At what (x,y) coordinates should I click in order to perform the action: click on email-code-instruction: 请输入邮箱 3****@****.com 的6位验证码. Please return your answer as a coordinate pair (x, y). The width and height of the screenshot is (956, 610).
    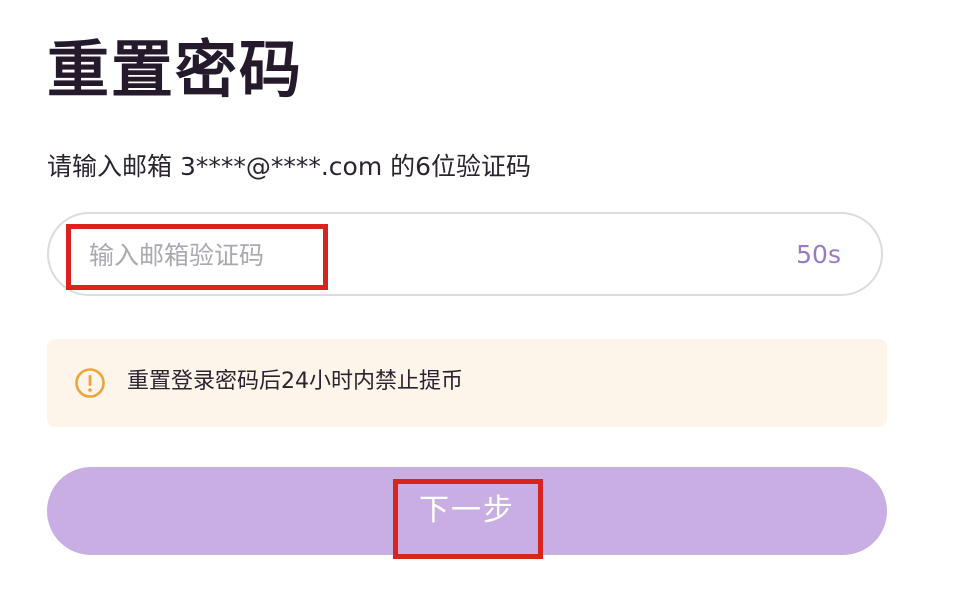
    Looking at the image, I should click on (289, 166).